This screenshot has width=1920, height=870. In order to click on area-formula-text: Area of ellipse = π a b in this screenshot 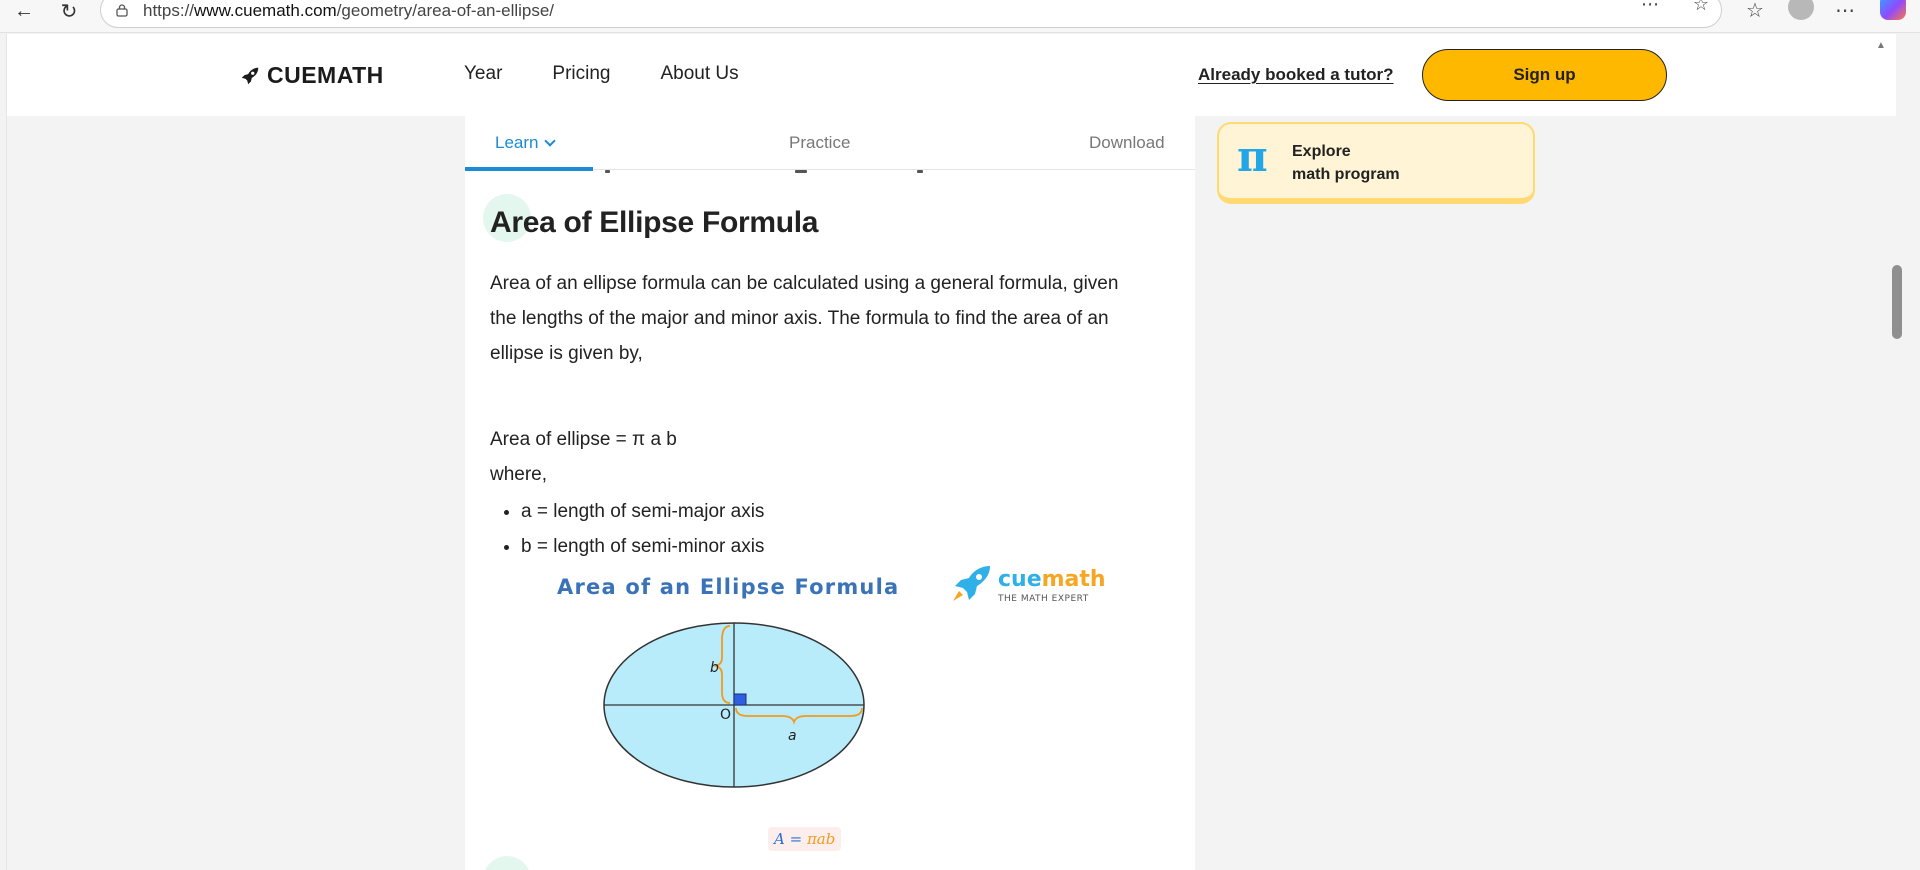, I will do `click(583, 439)`.